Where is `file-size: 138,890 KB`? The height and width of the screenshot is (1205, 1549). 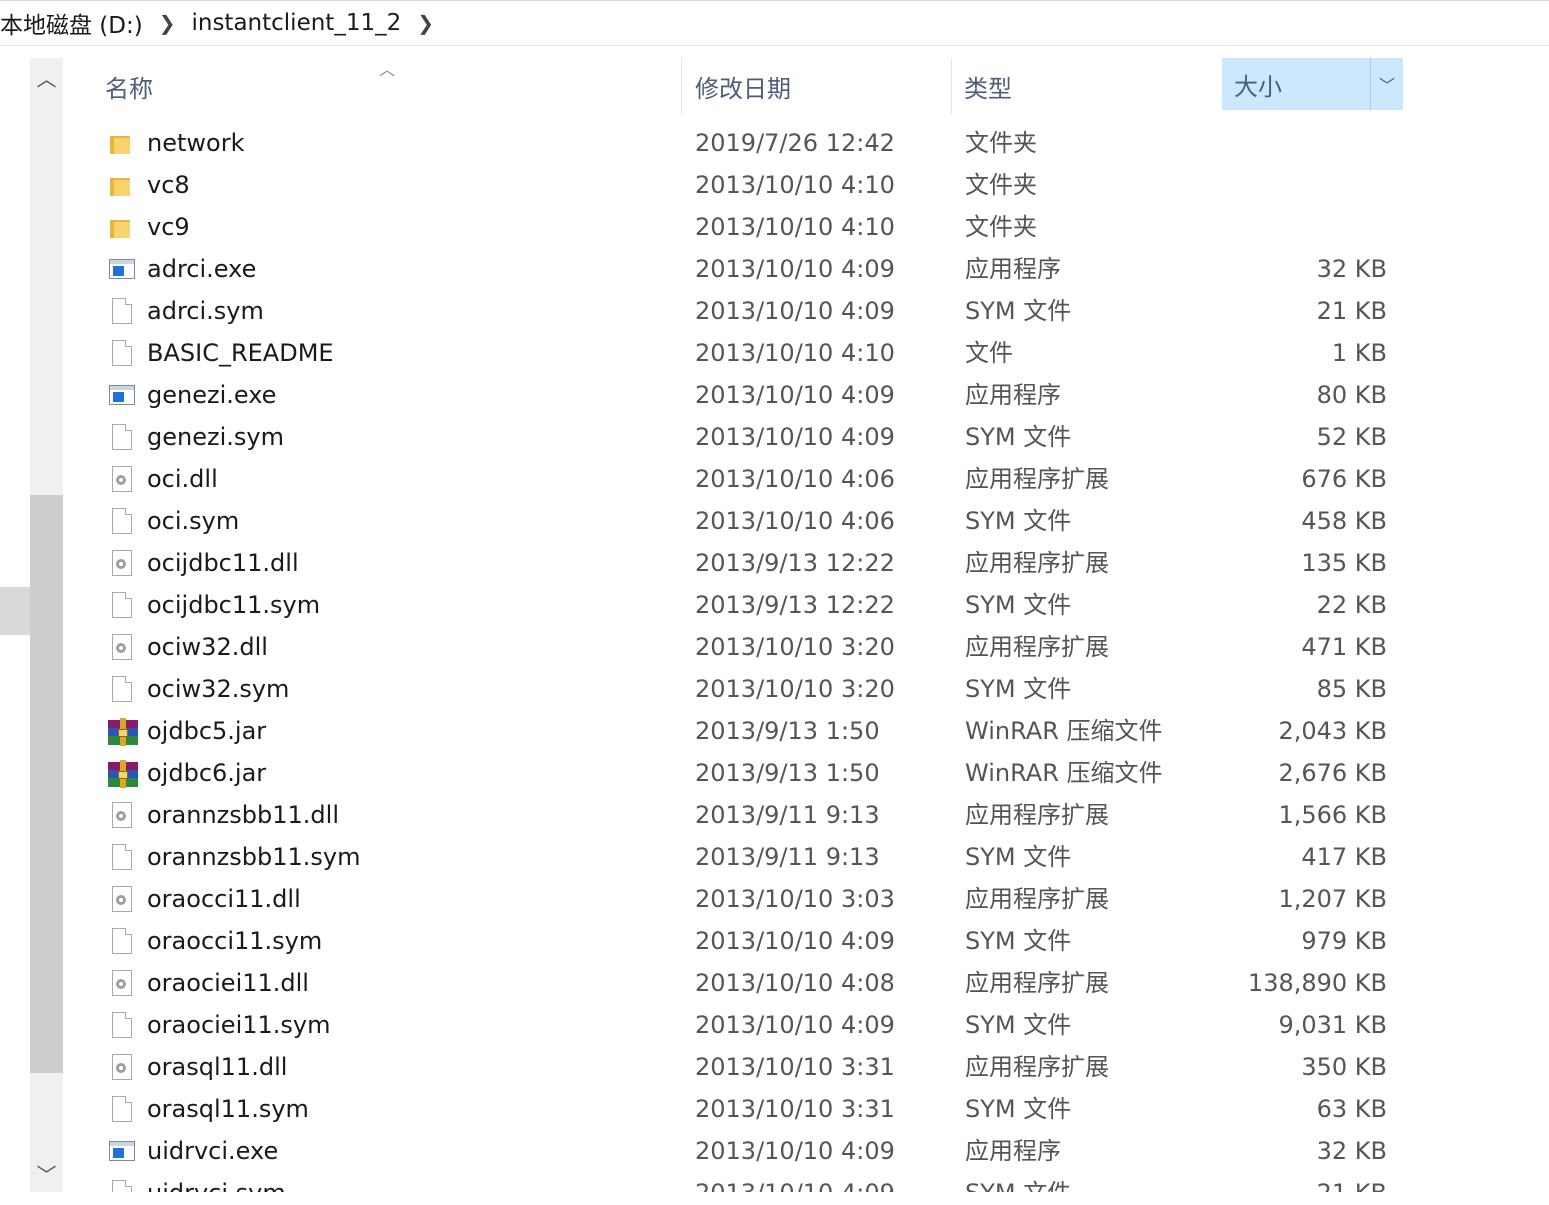
file-size: 138,890 KB is located at coordinates (1317, 983).